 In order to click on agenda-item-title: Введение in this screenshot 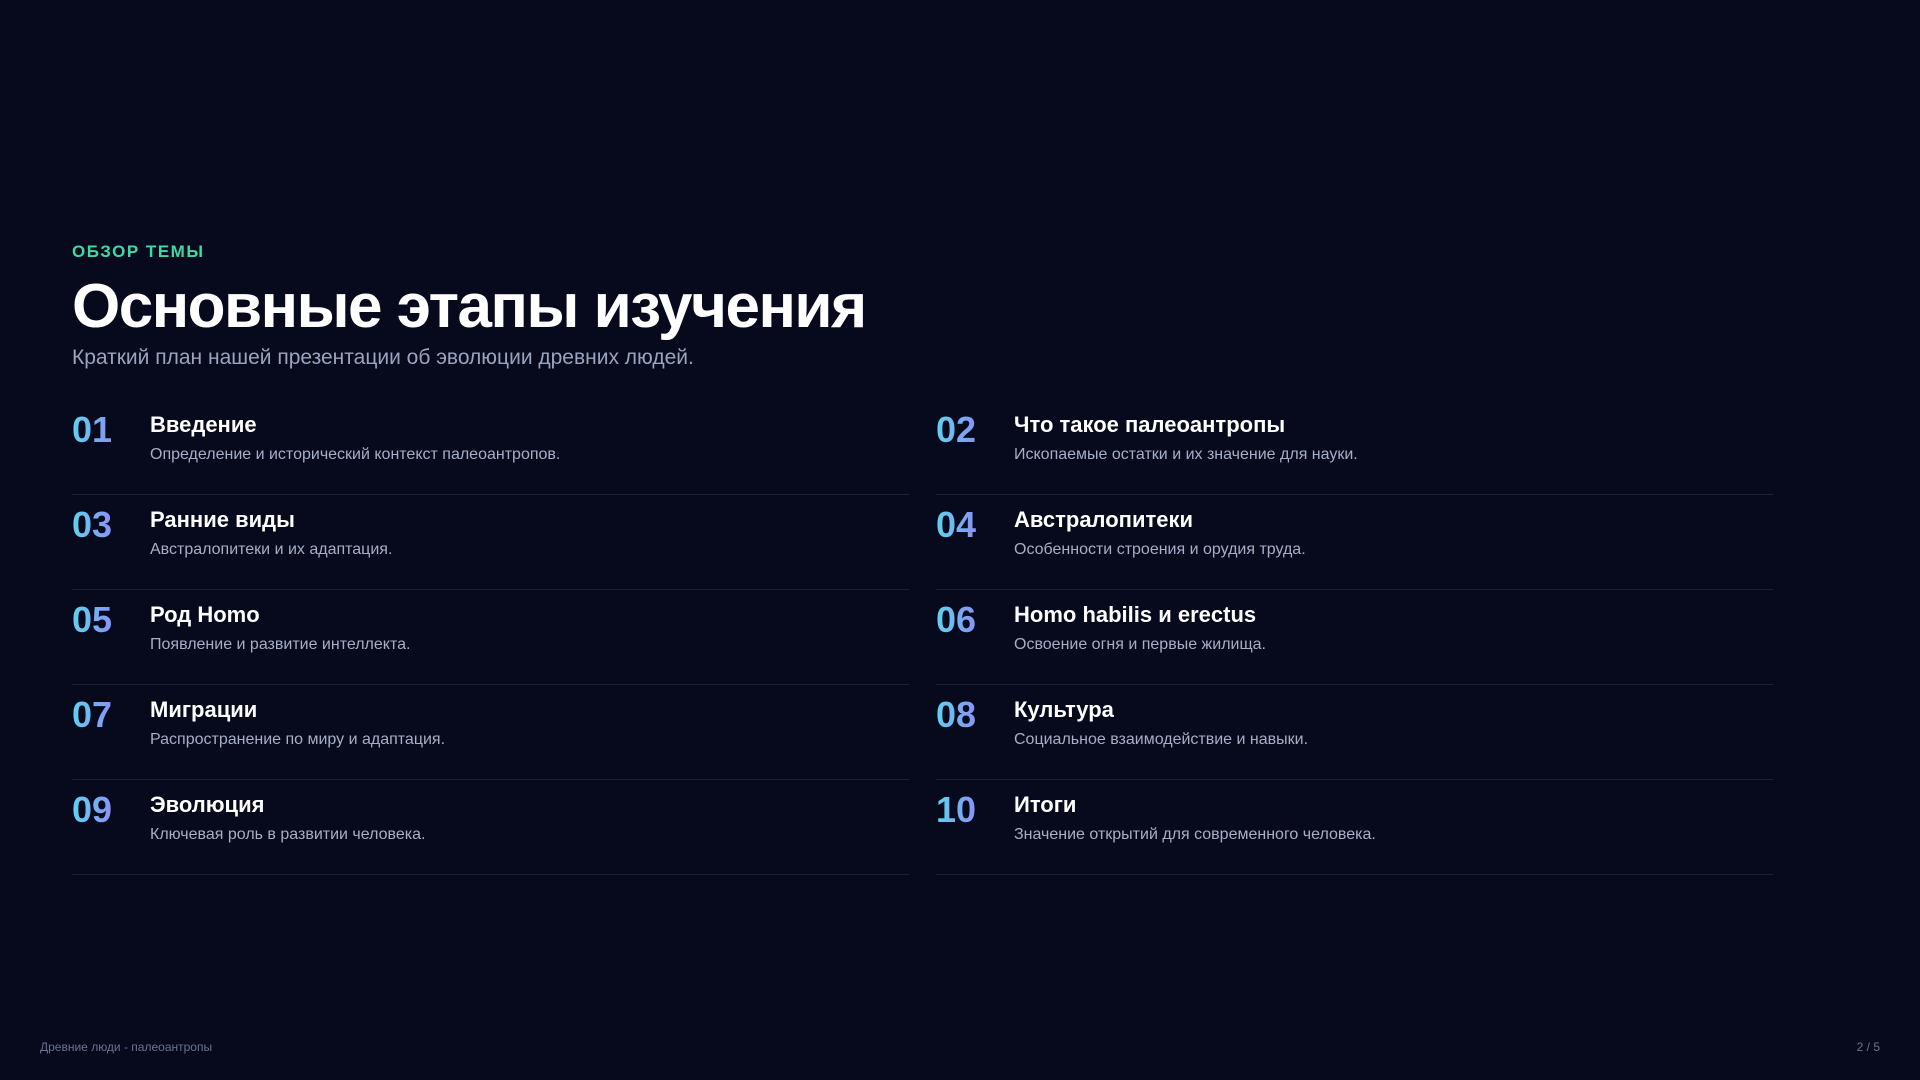, I will do `click(203, 424)`.